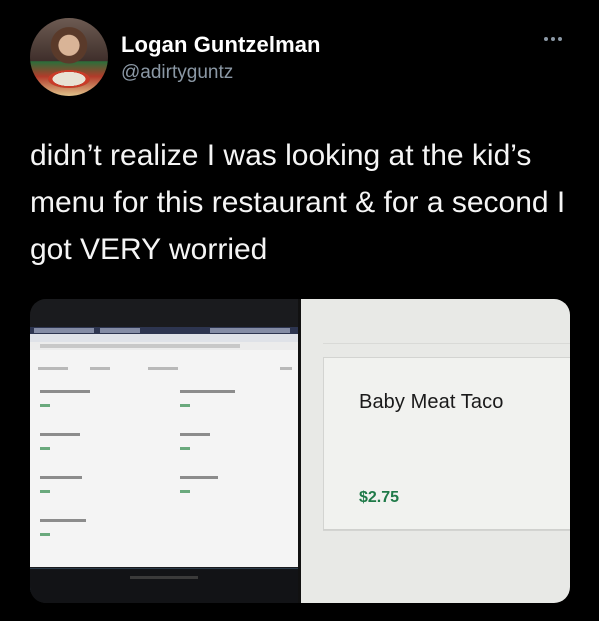 This screenshot has height=621, width=599. What do you see at coordinates (164, 346) in the screenshot?
I see `laptop-url-bar` at bounding box center [164, 346].